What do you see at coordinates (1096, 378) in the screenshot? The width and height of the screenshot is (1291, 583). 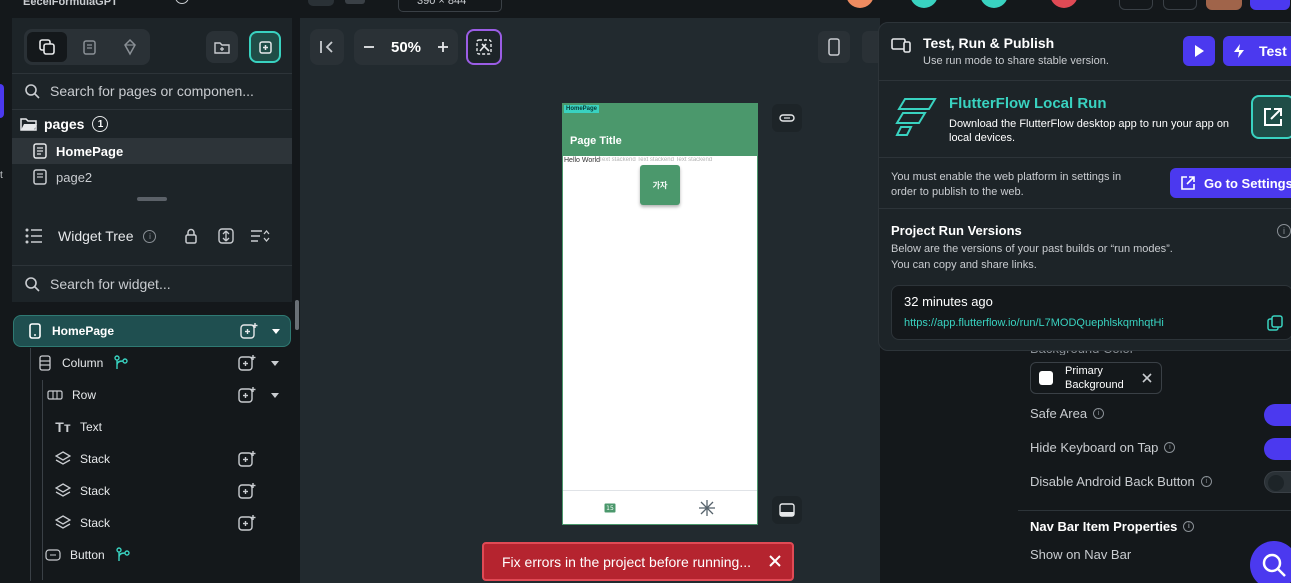 I see `background-color-picker: Primary Background` at bounding box center [1096, 378].